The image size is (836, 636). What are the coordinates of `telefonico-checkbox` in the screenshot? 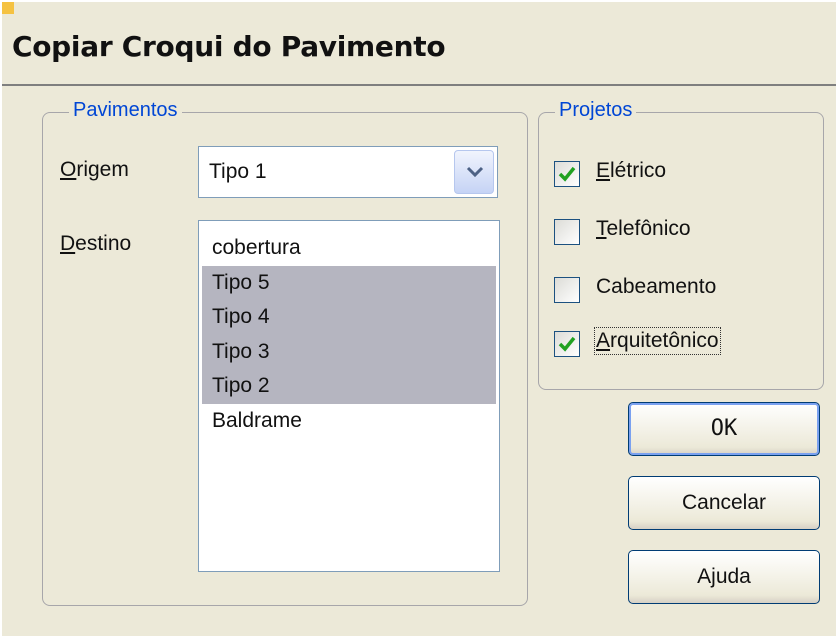 It's located at (567, 232).